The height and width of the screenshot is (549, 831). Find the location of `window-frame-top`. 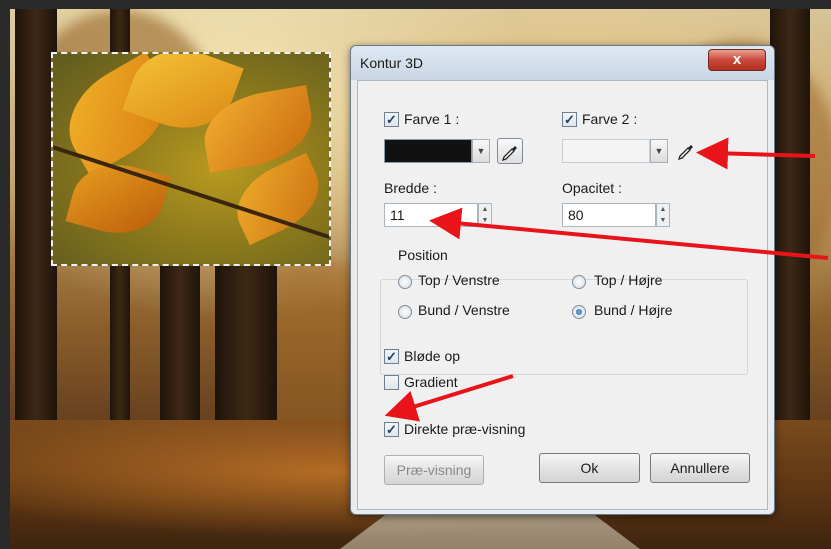

window-frame-top is located at coordinates (415, 4).